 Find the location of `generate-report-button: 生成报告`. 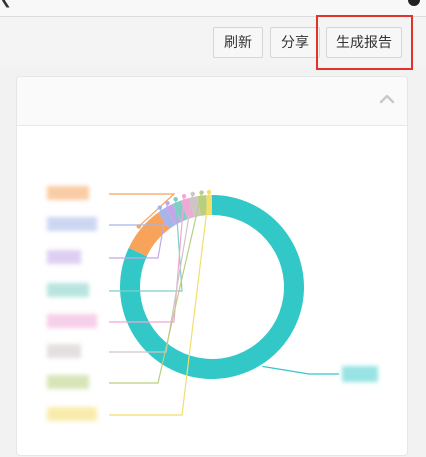

generate-report-button: 生成报告 is located at coordinates (364, 42).